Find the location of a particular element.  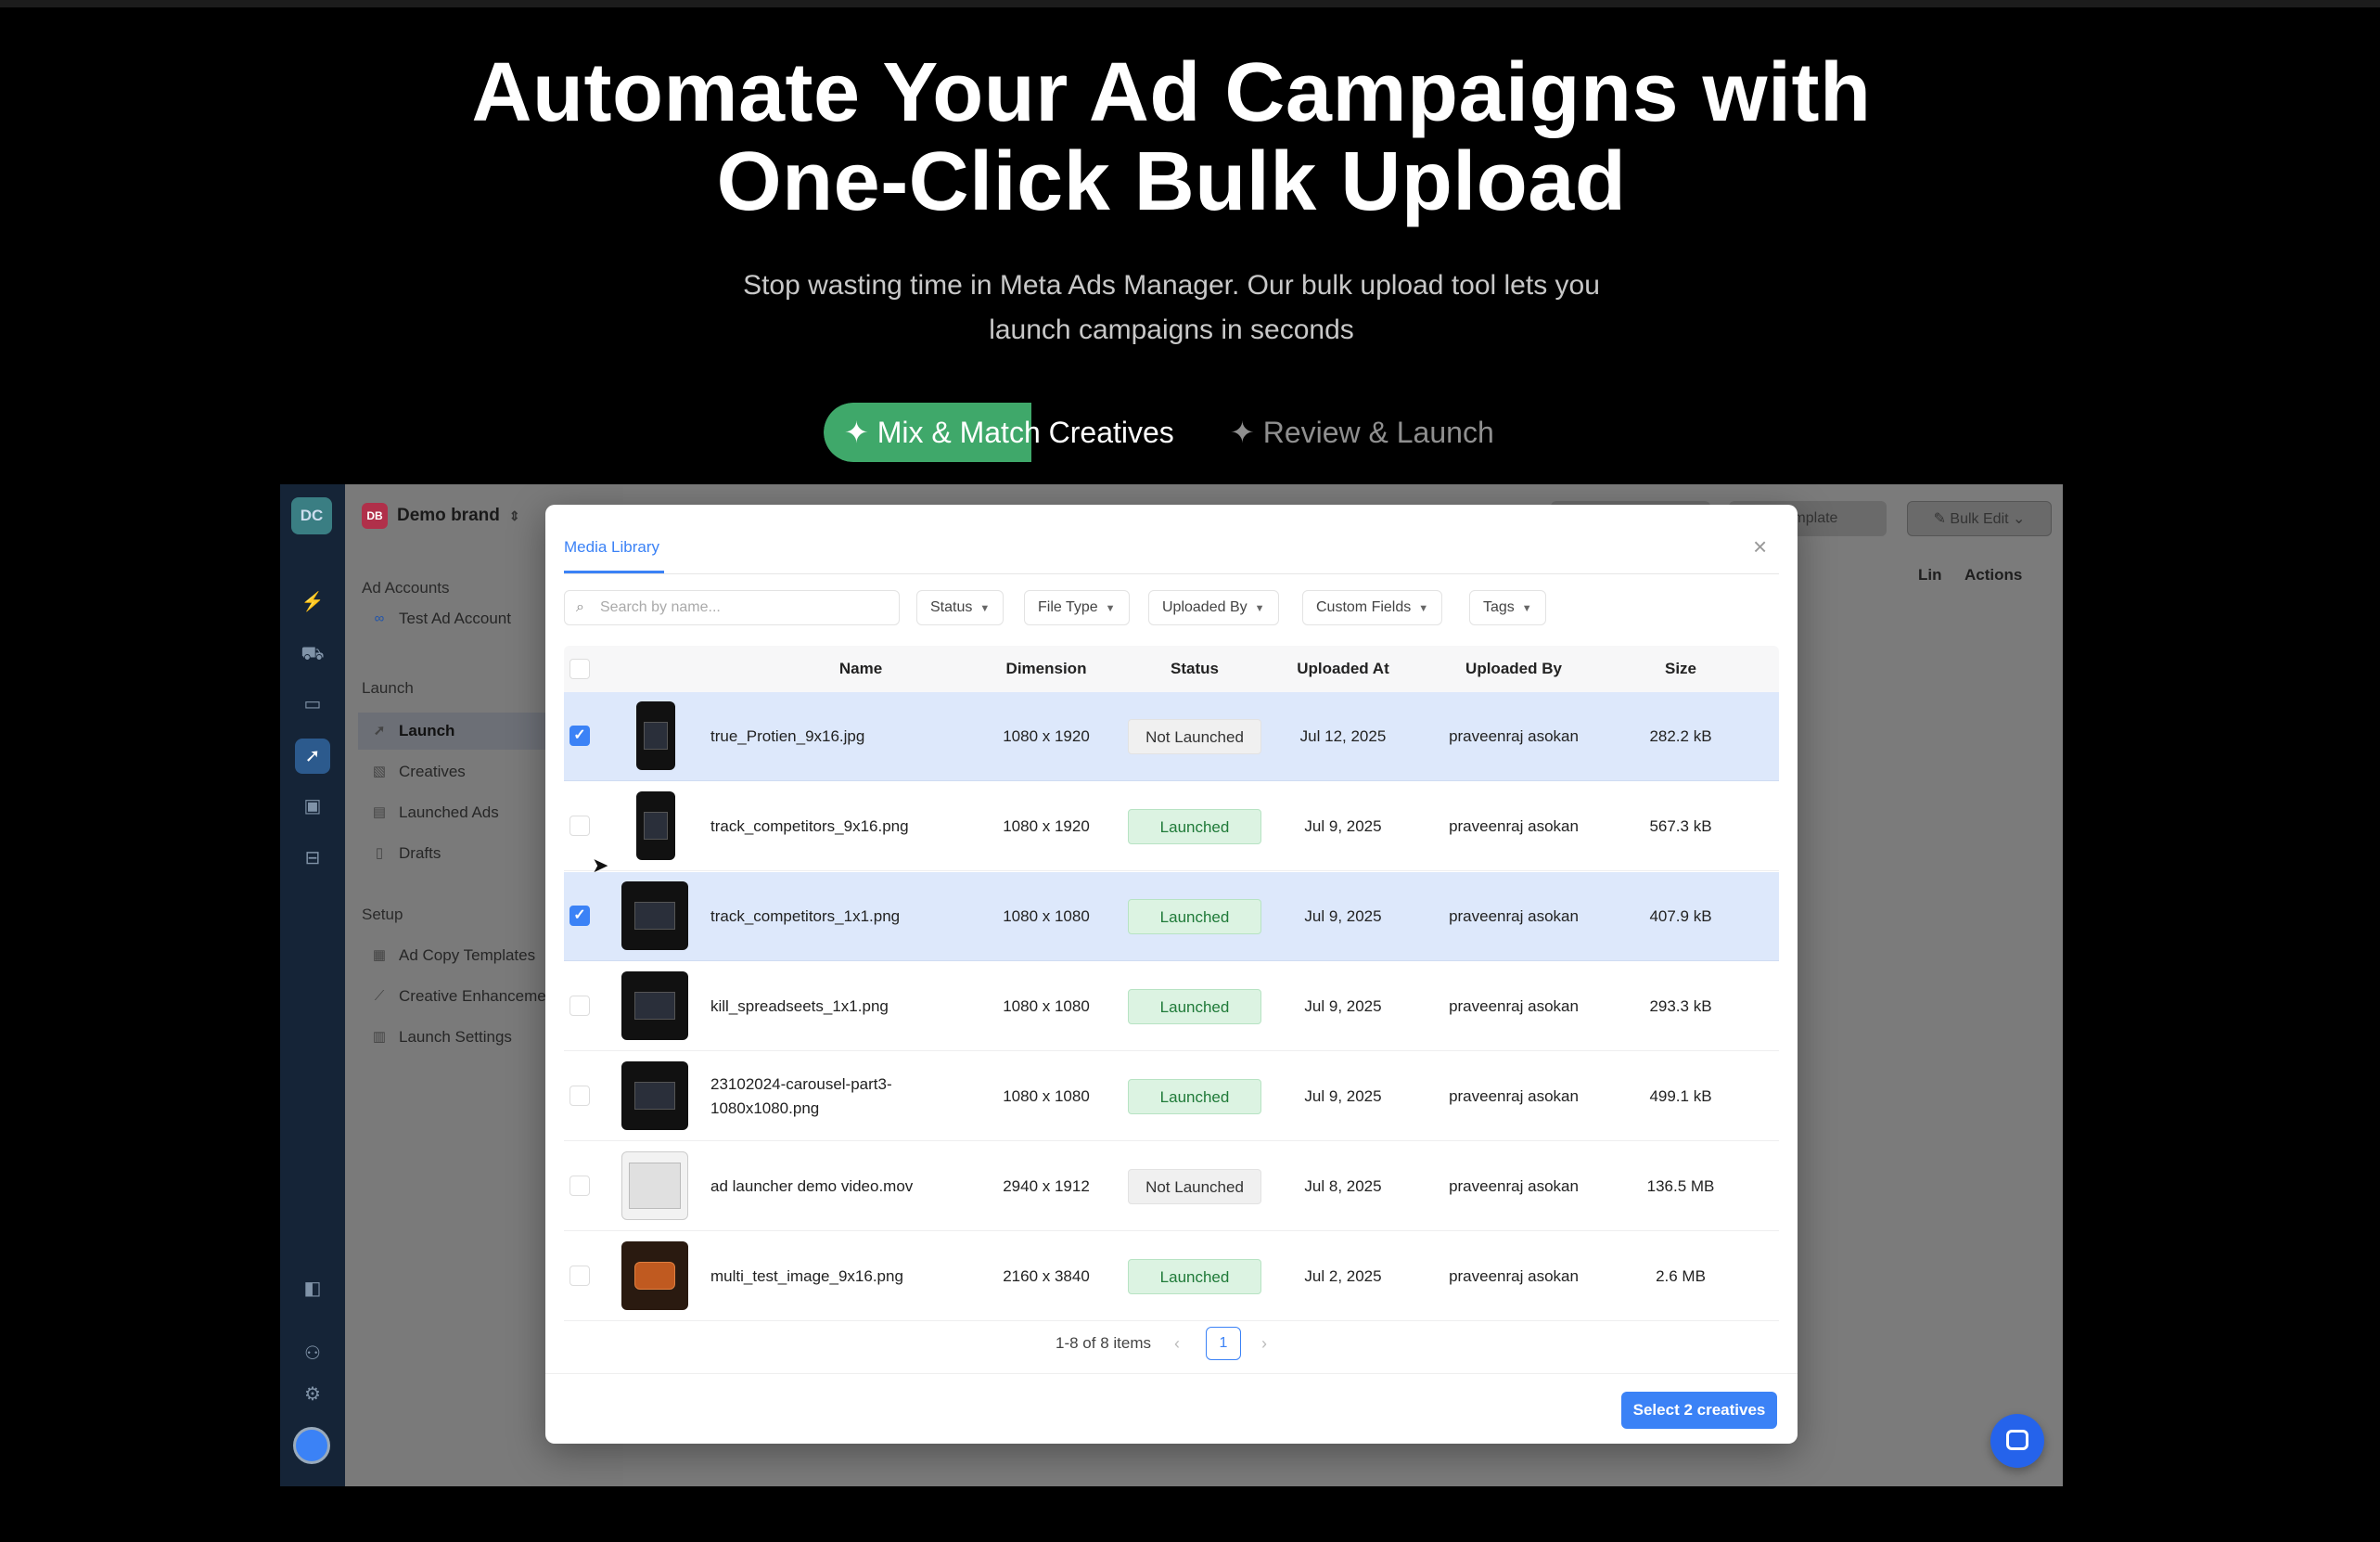

folder-icon: ▭ is located at coordinates (312, 704).